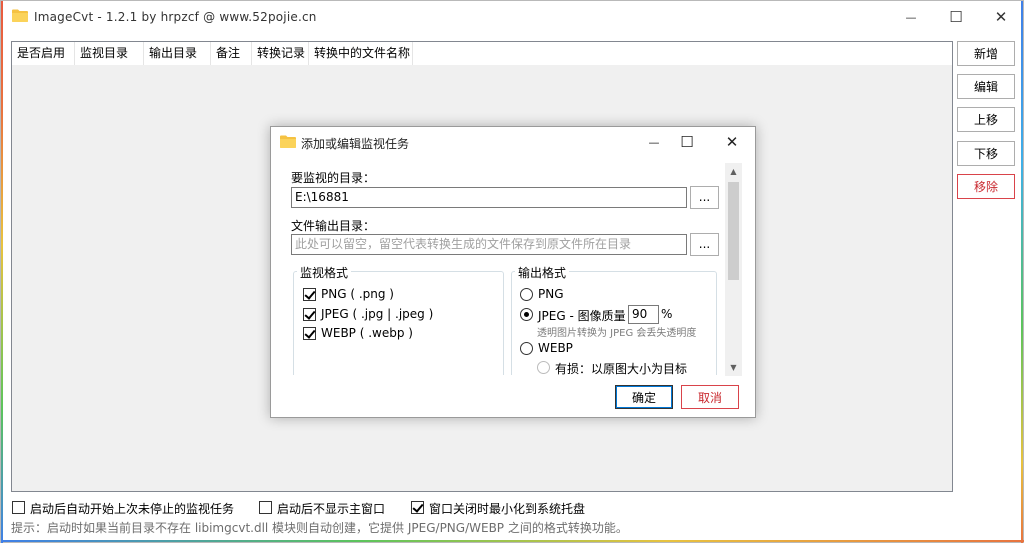 Image resolution: width=1024 pixels, height=543 pixels. I want to click on dialog-close-button: ✕, so click(732, 142).